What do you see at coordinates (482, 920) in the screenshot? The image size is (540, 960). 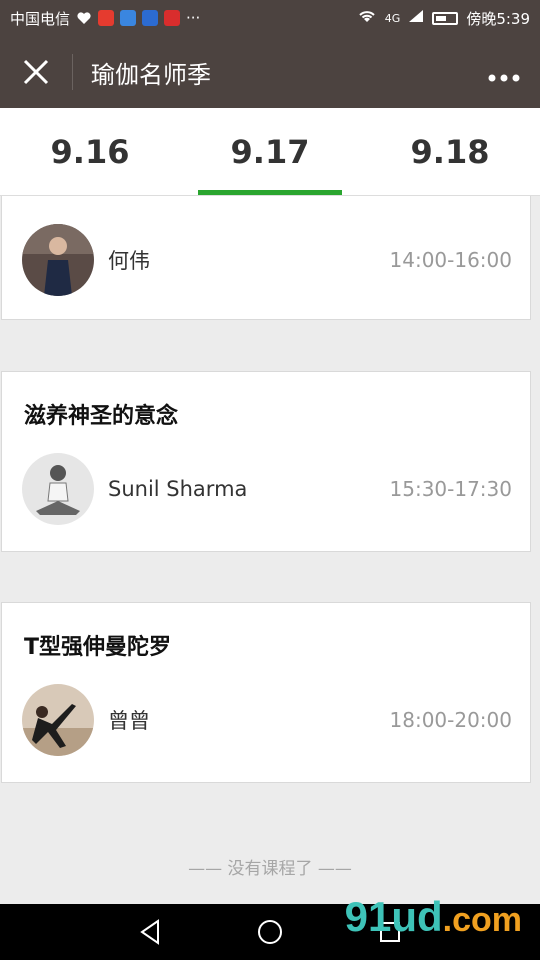 I see `watermark-suffix: .com` at bounding box center [482, 920].